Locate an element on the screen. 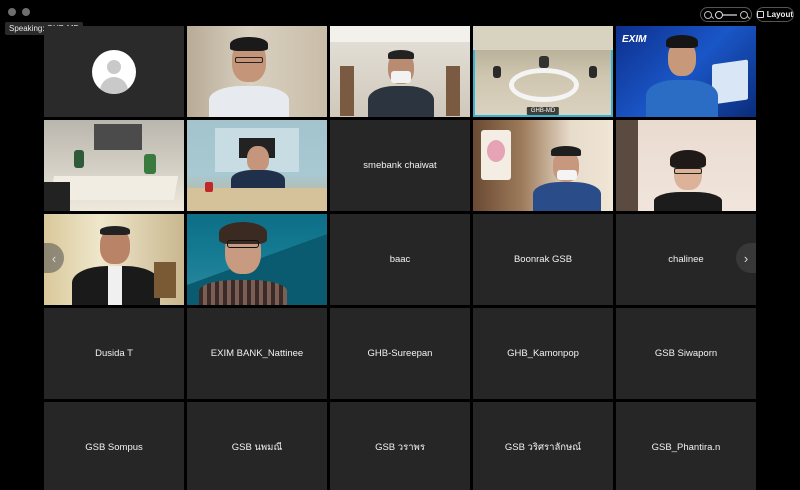 The image size is (800, 490). participant-name: GHB_Kamonpop is located at coordinates (543, 353).